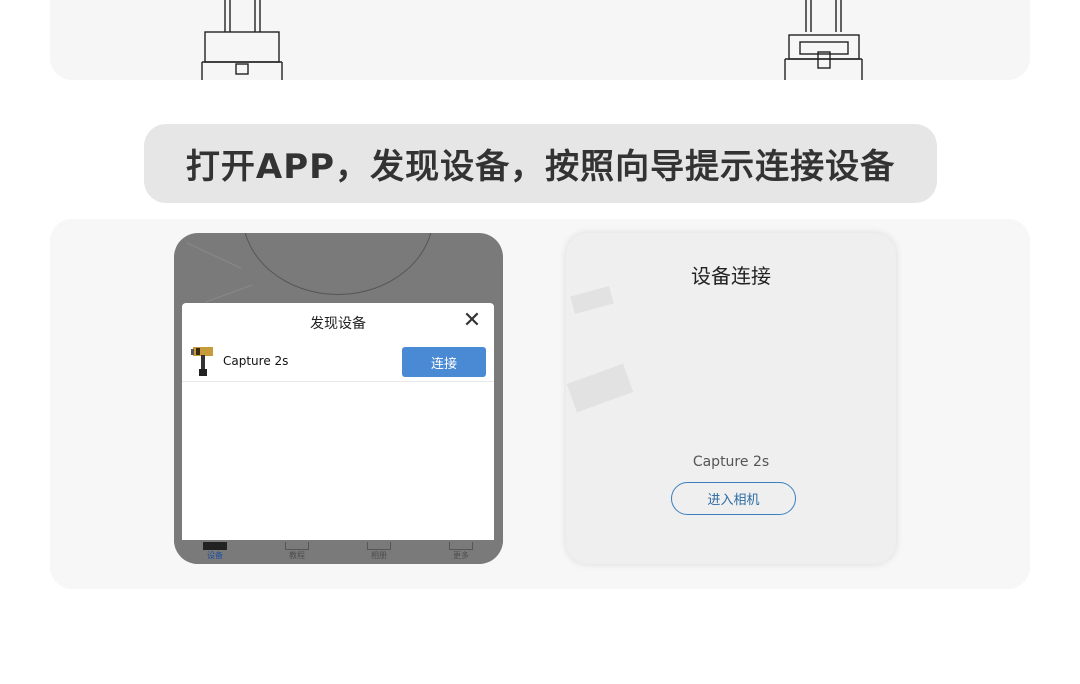  Describe the element at coordinates (461, 546) in the screenshot. I see `more-icon` at that location.